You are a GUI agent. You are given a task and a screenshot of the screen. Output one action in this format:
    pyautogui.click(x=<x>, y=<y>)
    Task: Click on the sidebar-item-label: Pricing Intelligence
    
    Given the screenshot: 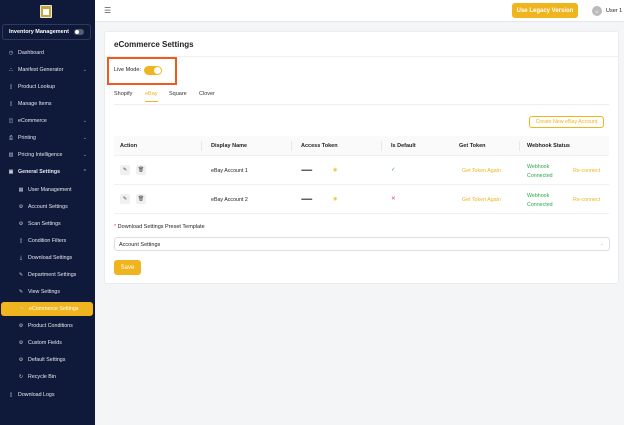 What is the action you would take?
    pyautogui.click(x=40, y=155)
    